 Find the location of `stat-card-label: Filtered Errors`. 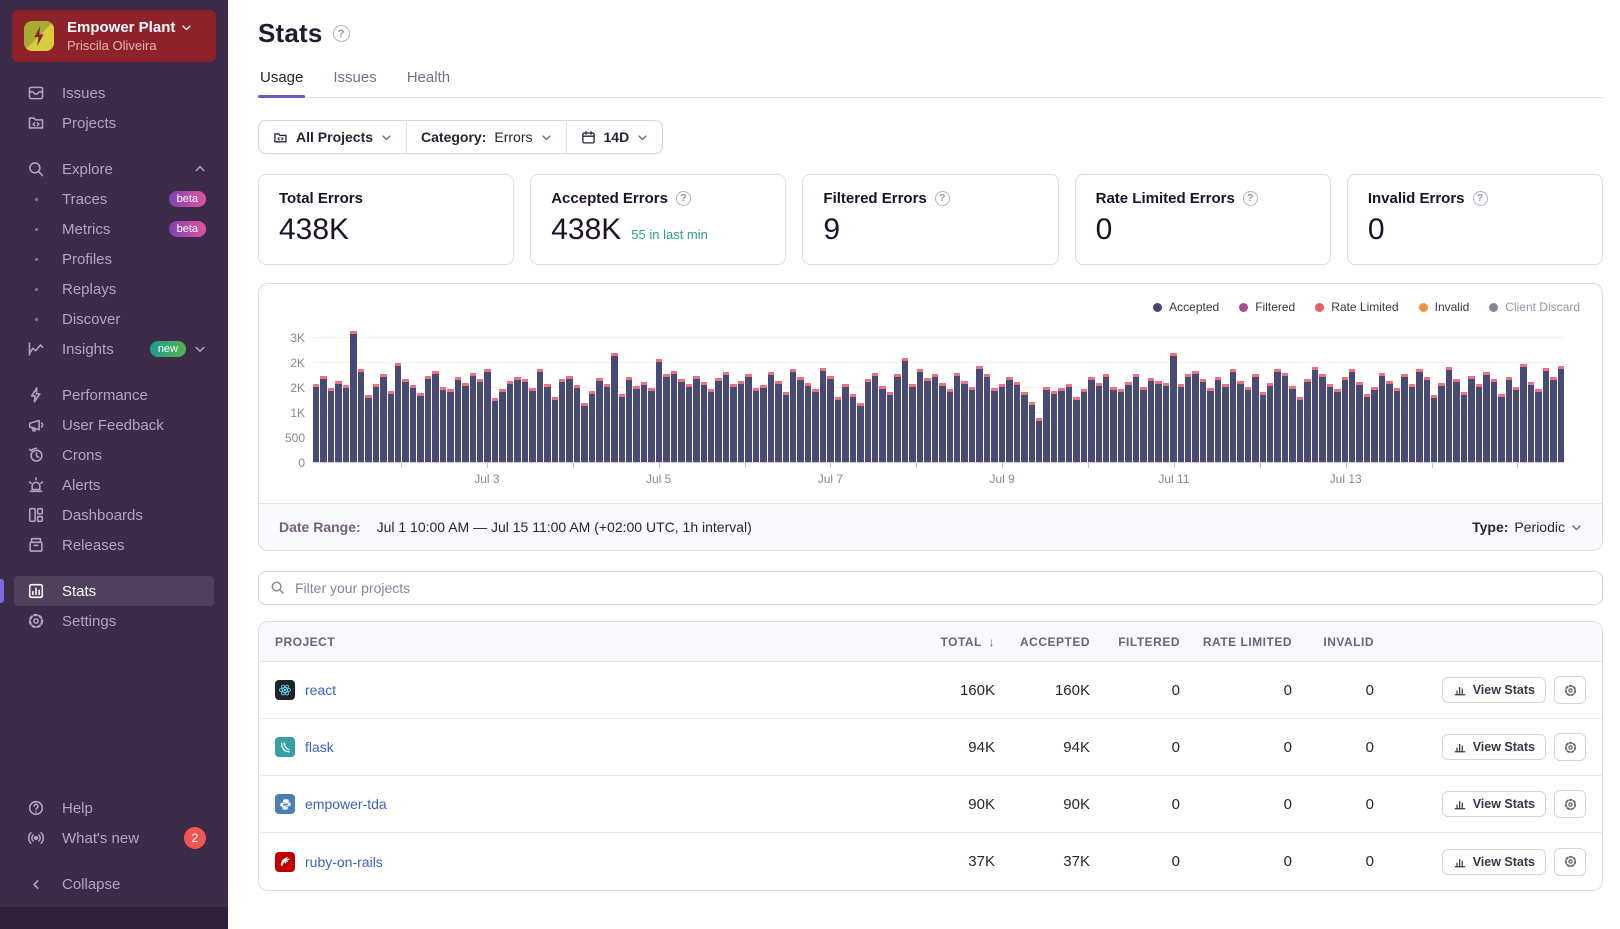

stat-card-label: Filtered Errors is located at coordinates (875, 198).